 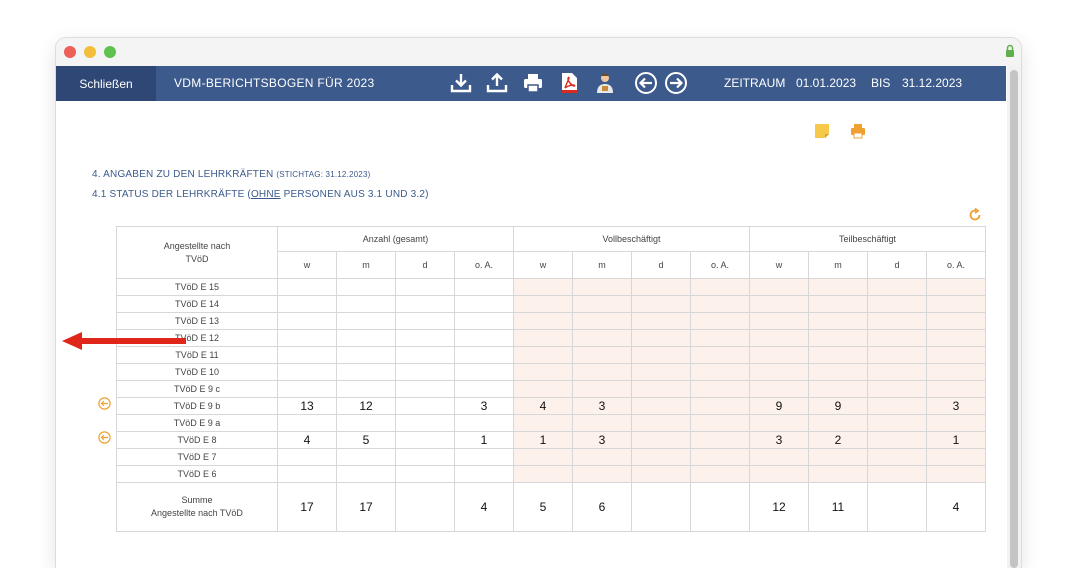 I want to click on table-cell: 13, so click(x=307, y=406).